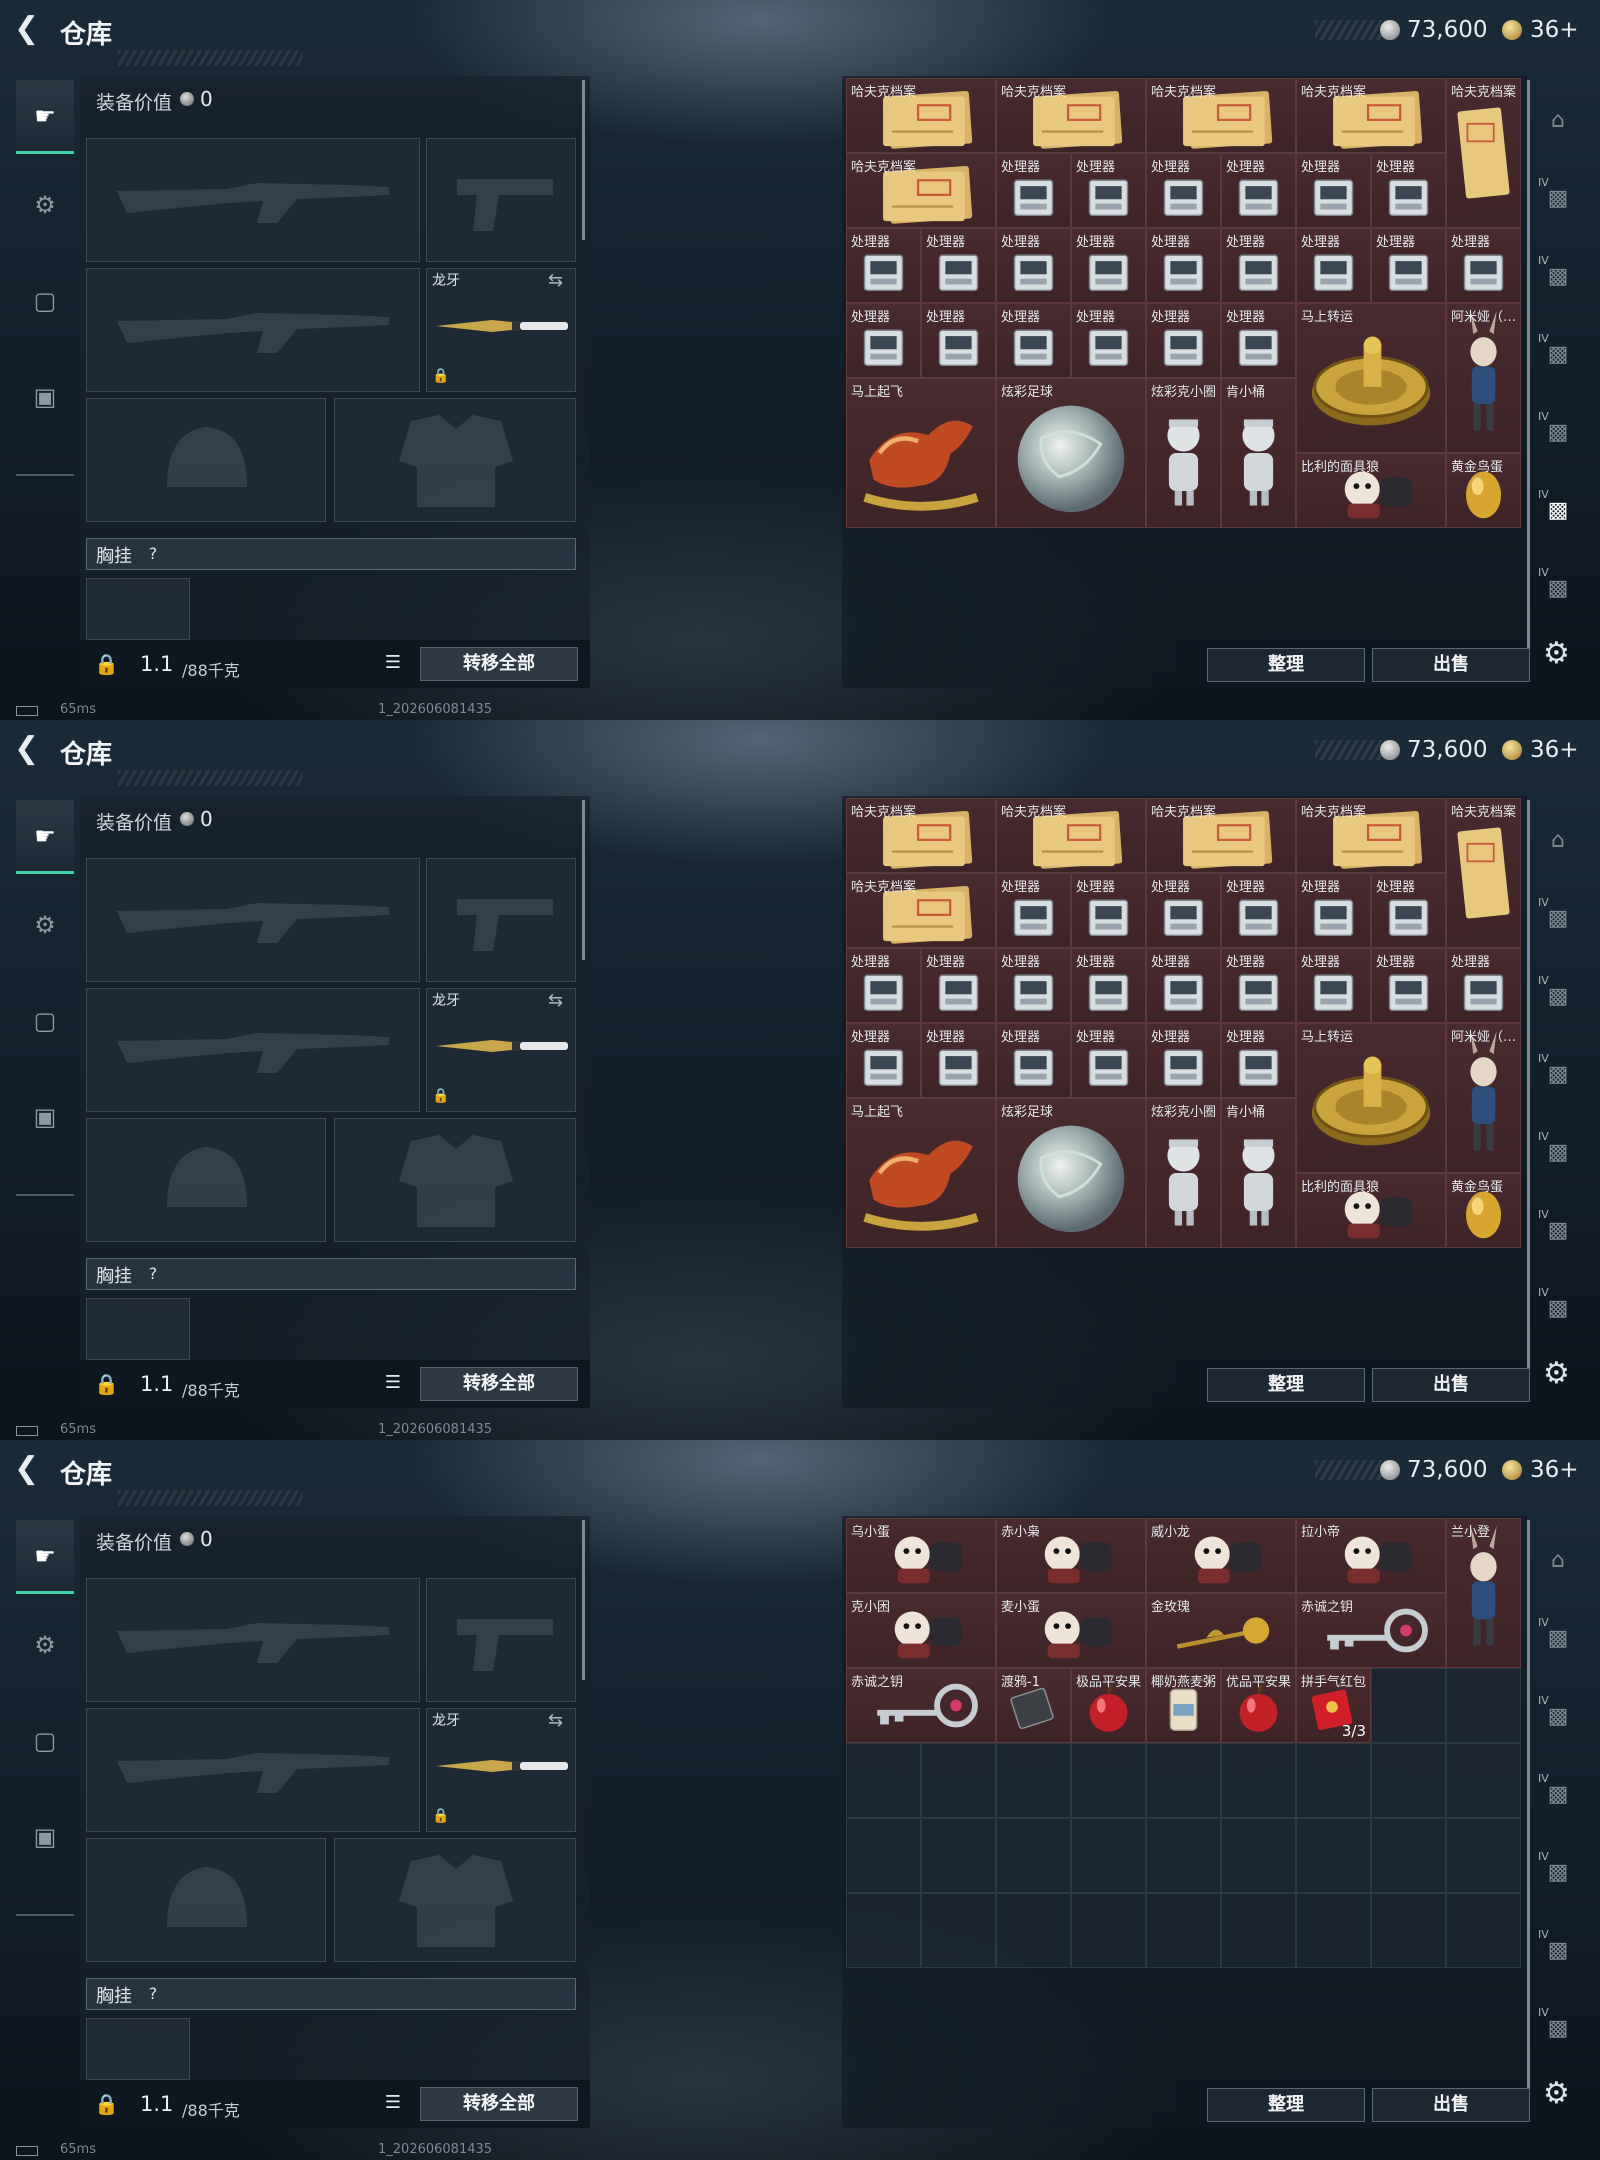 Image resolution: width=1600 pixels, height=2160 pixels. I want to click on inventory-item: 椰奶燕麦粥, so click(1183, 1705).